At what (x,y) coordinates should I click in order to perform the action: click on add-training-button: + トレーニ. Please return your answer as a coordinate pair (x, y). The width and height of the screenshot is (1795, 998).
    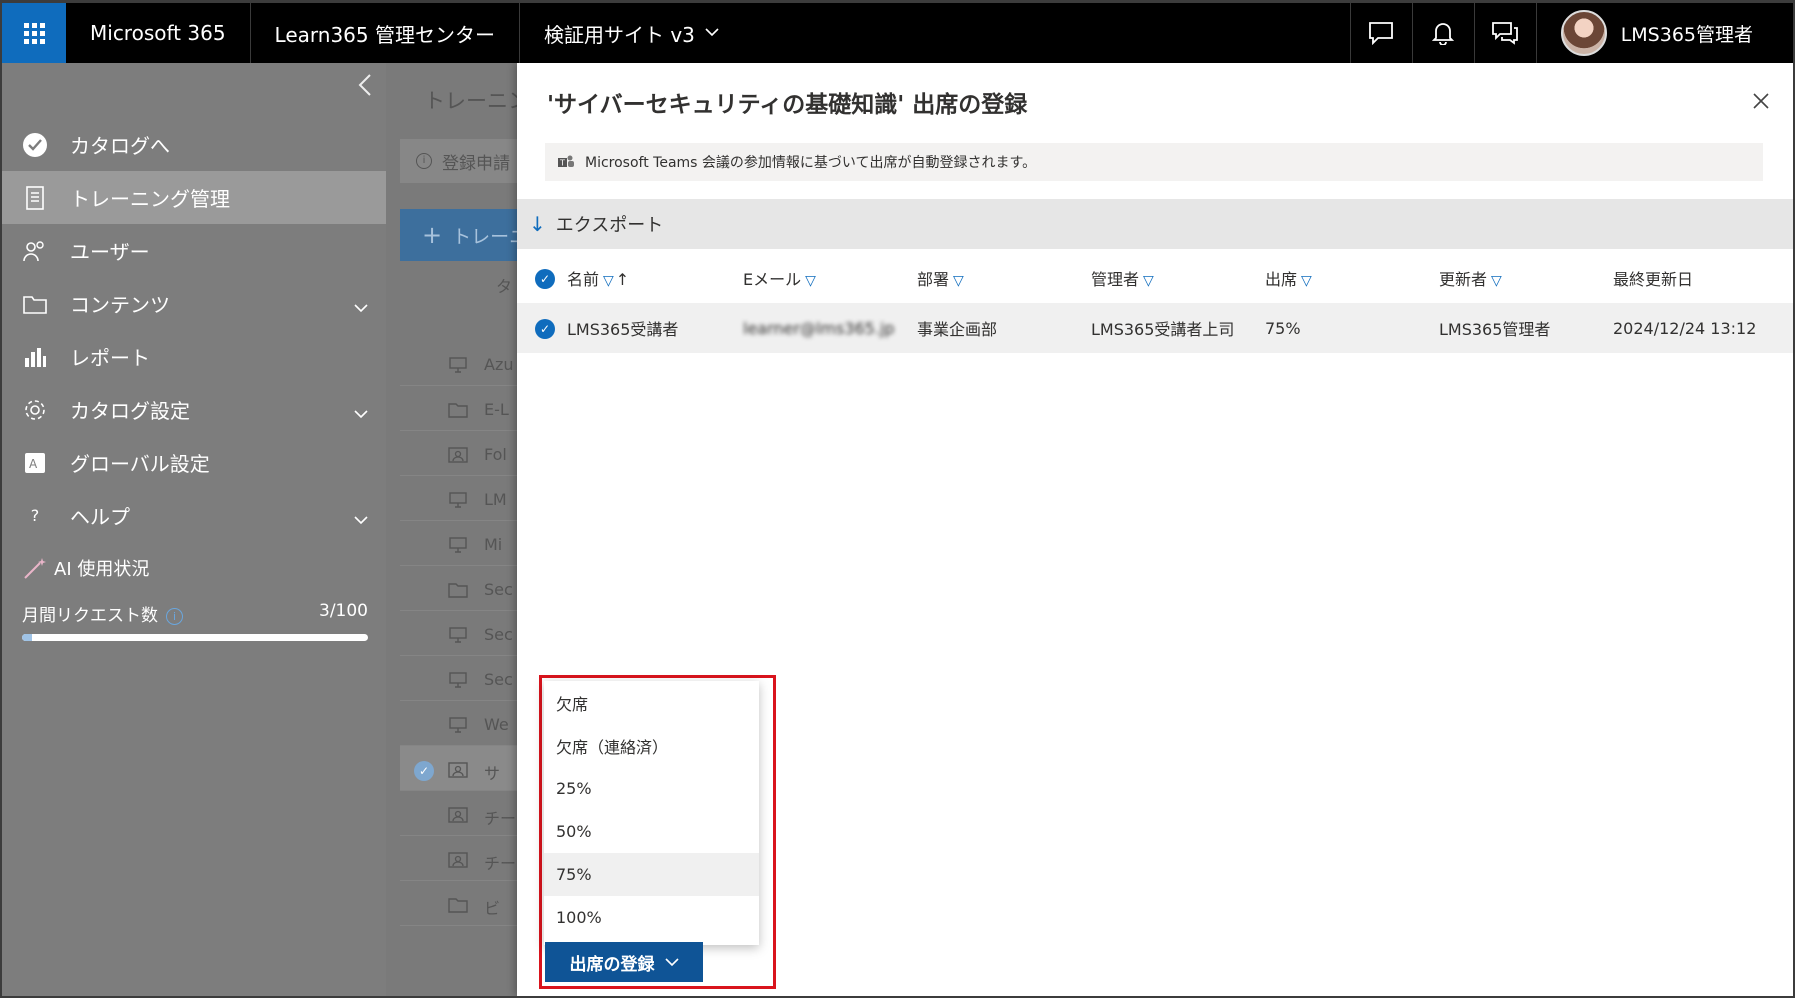
    Looking at the image, I should click on (465, 235).